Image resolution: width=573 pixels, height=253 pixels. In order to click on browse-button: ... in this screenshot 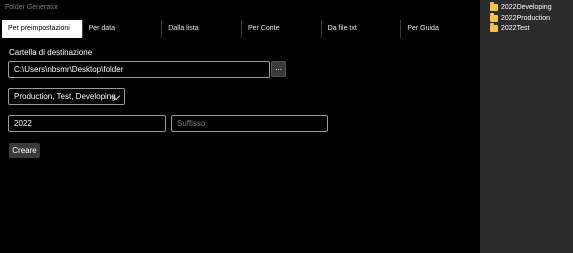, I will do `click(278, 69)`.